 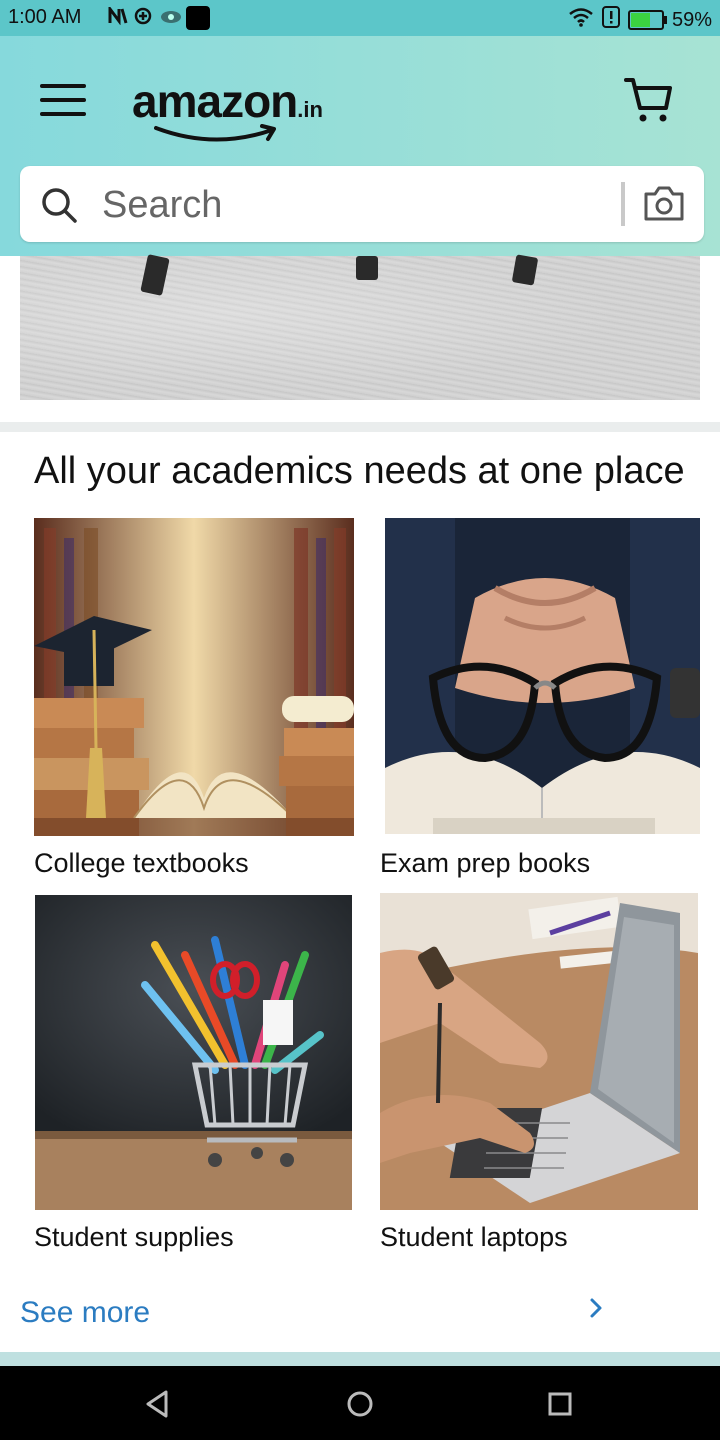 I want to click on system-navigation-bar, so click(x=360, y=1403).